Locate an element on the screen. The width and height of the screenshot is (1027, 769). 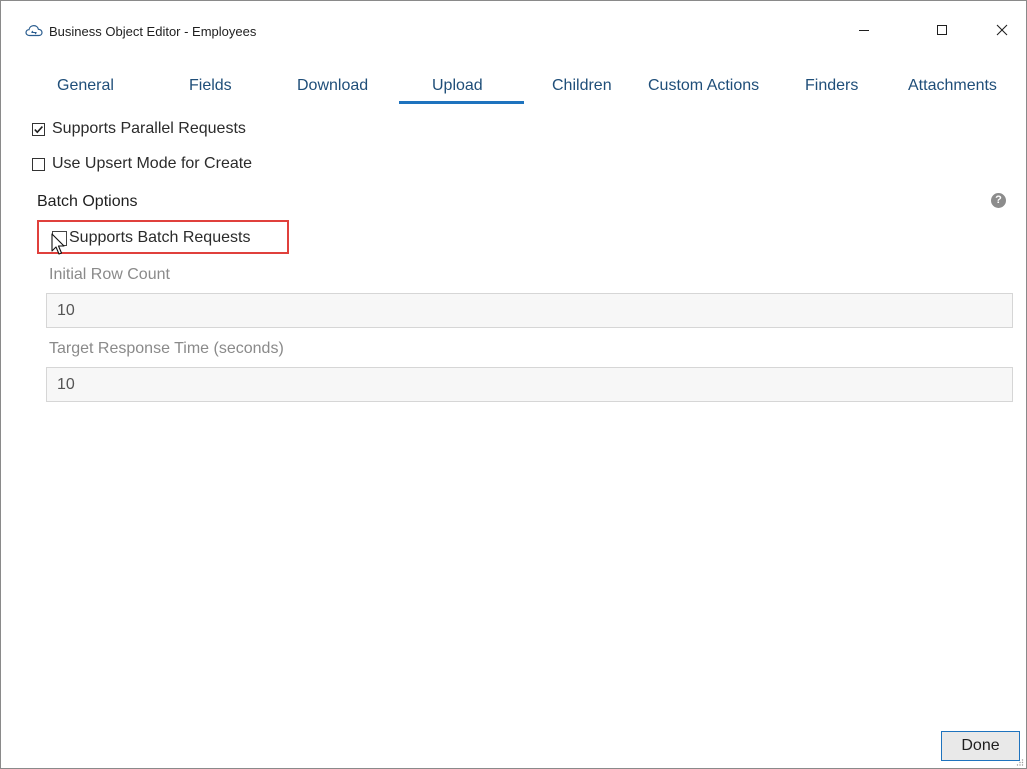
close-icon is located at coordinates (1002, 30).